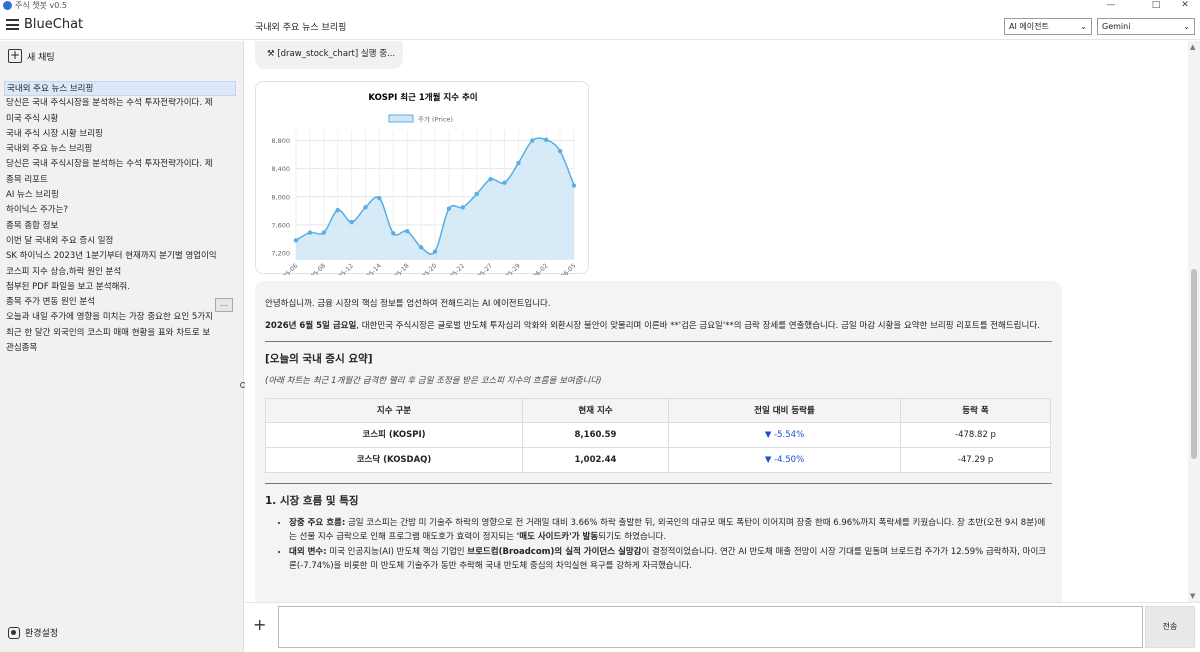 This screenshot has width=1200, height=652. What do you see at coordinates (1185, 6) in the screenshot?
I see `close-icon: ✕` at bounding box center [1185, 6].